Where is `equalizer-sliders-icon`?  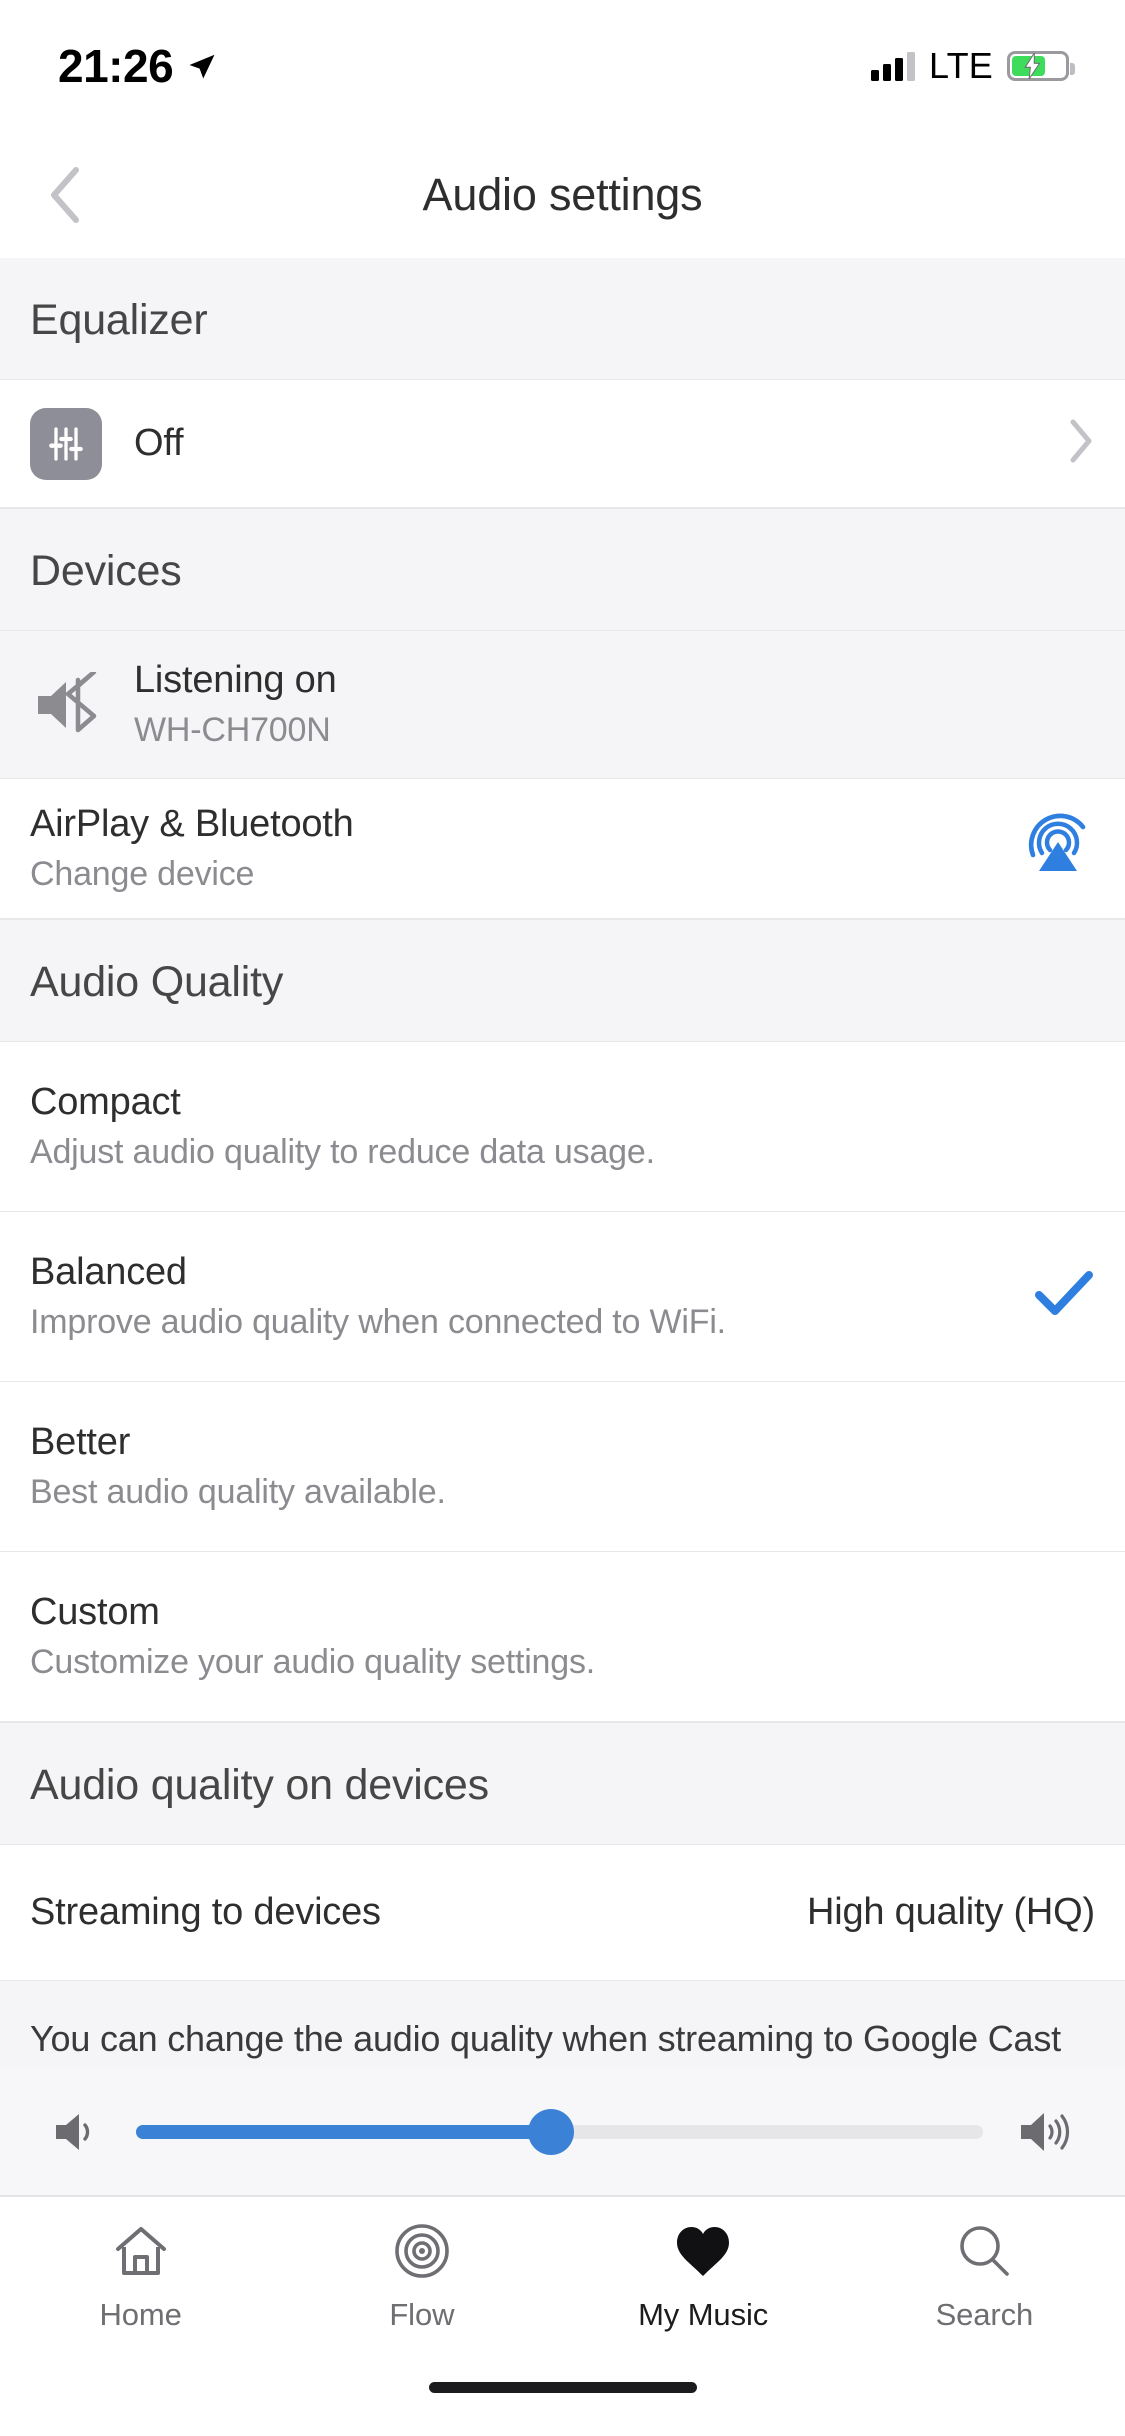 equalizer-sliders-icon is located at coordinates (66, 443).